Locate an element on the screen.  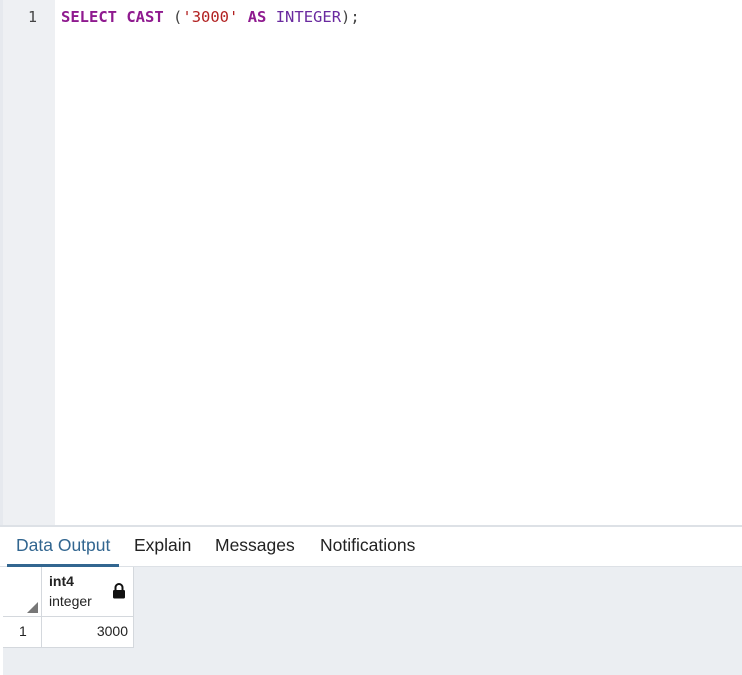
corner-triangle-icon is located at coordinates (32, 607).